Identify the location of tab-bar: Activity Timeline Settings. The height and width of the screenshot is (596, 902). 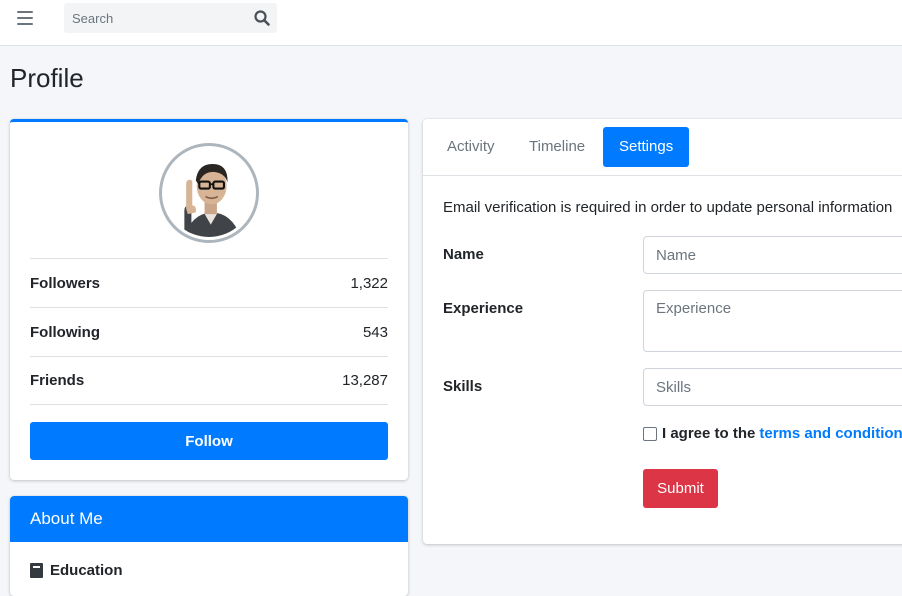
(662, 147).